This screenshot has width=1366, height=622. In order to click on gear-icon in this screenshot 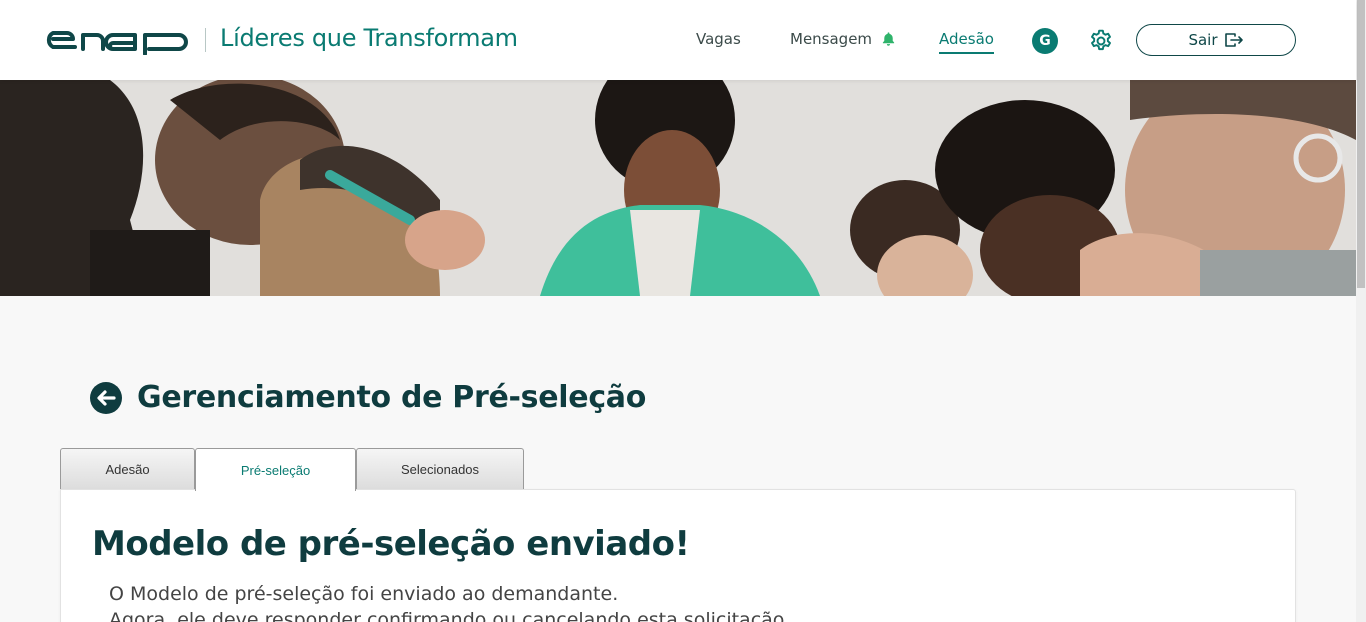, I will do `click(1101, 41)`.